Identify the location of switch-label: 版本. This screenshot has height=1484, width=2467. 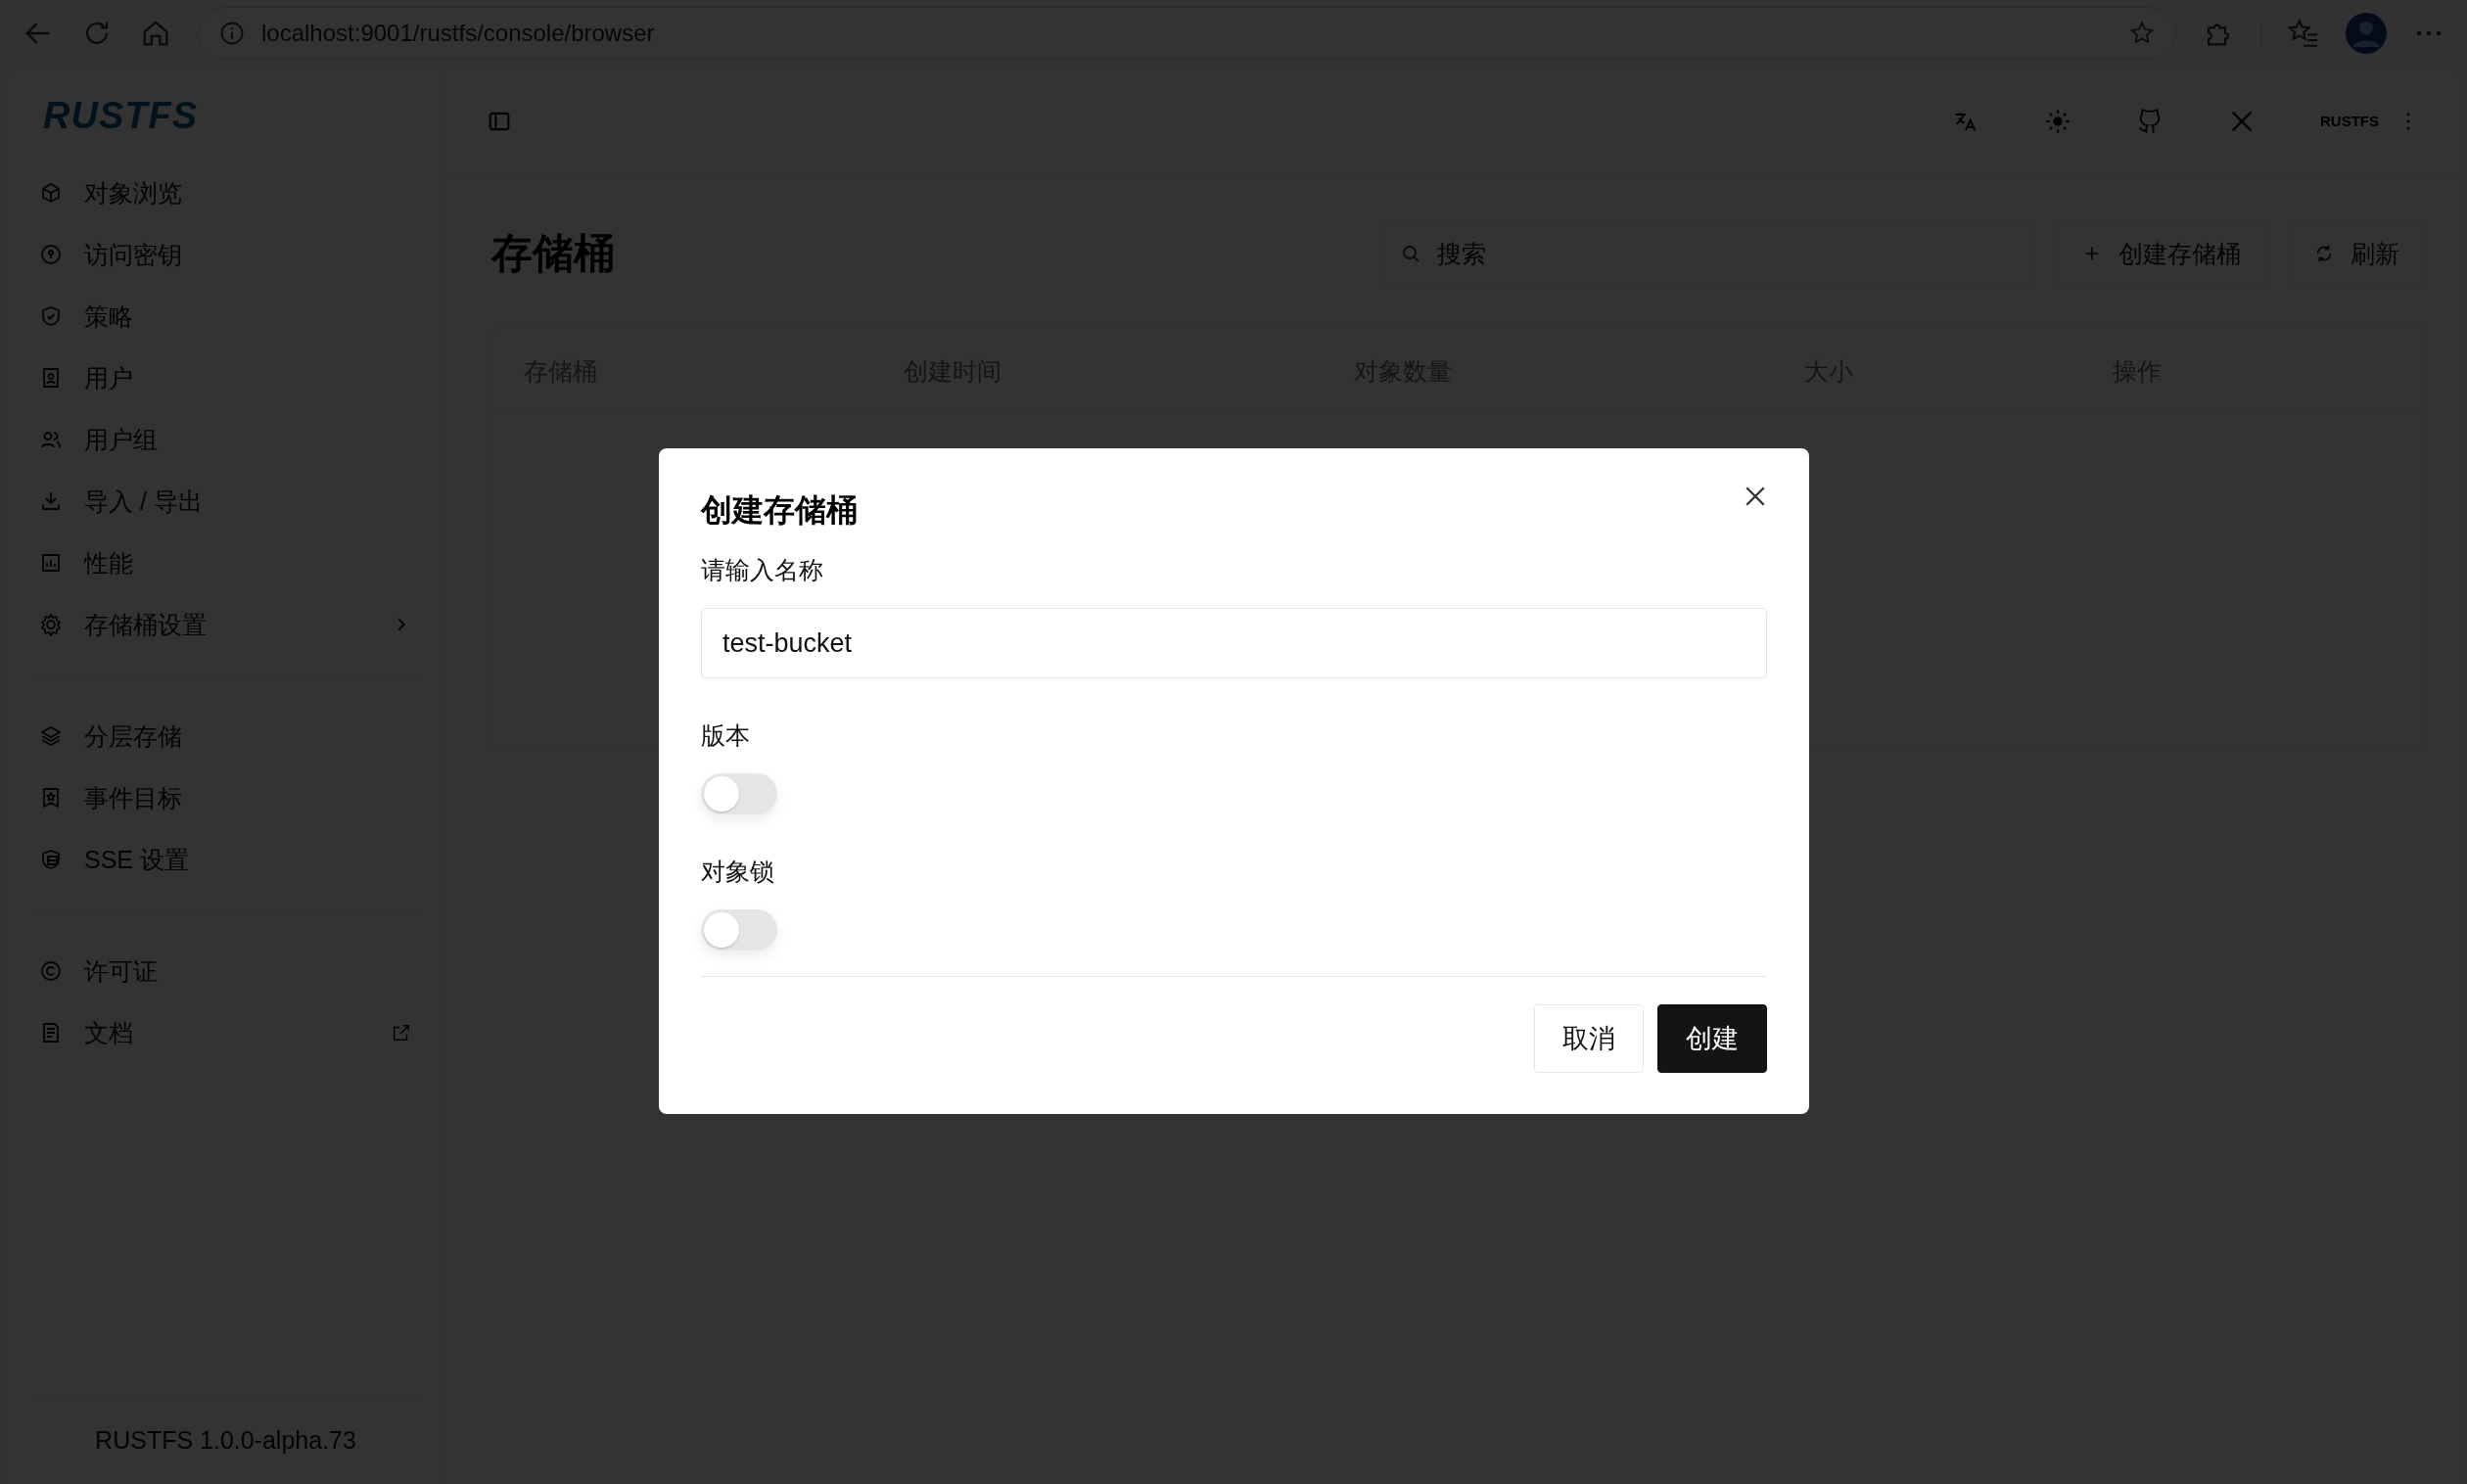
(726, 735).